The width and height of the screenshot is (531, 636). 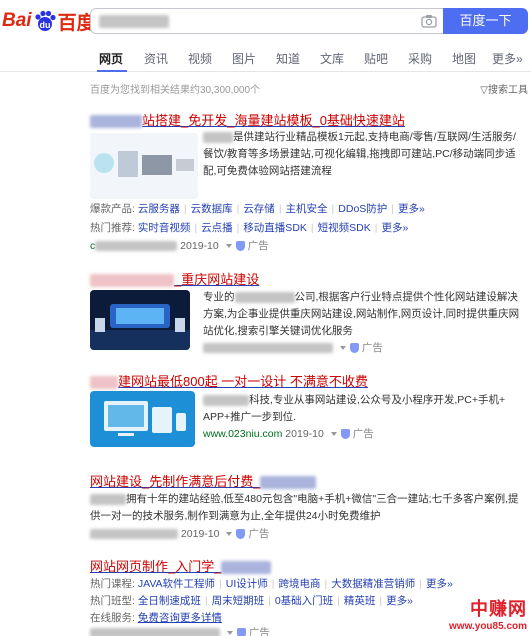 What do you see at coordinates (411, 209) in the screenshot?
I see `product-more-link: 更多»` at bounding box center [411, 209].